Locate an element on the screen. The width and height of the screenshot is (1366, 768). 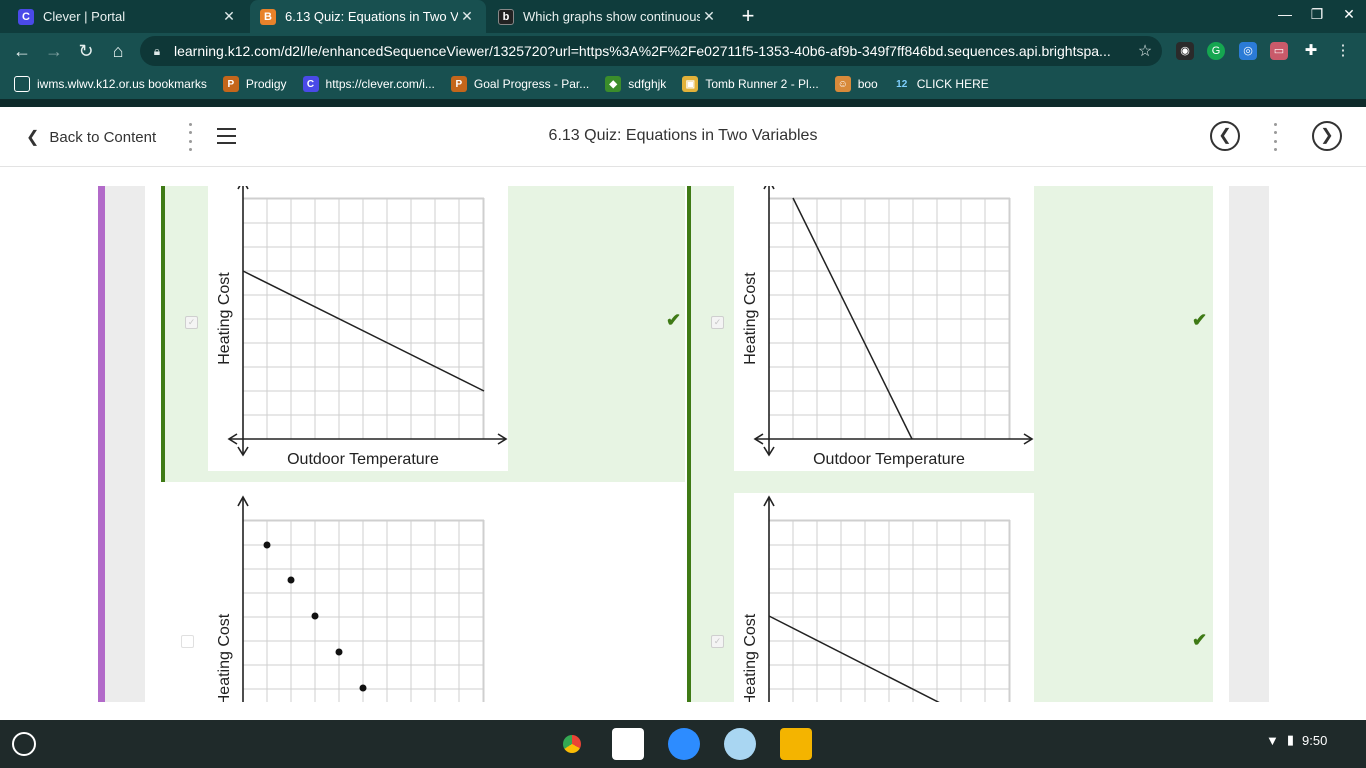
reload-icon: ↻ is located at coordinates (86, 51).